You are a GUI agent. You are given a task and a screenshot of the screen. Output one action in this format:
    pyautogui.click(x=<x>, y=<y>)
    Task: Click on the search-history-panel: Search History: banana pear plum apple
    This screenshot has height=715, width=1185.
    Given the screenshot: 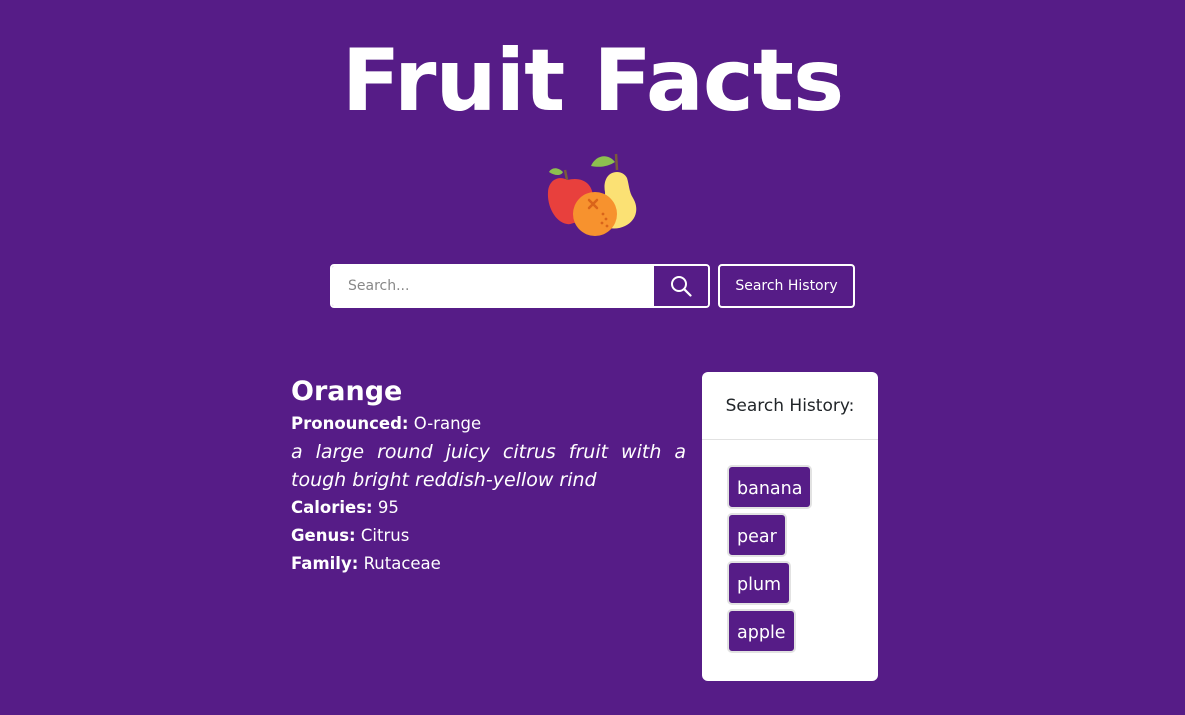 What is the action you would take?
    pyautogui.click(x=790, y=526)
    